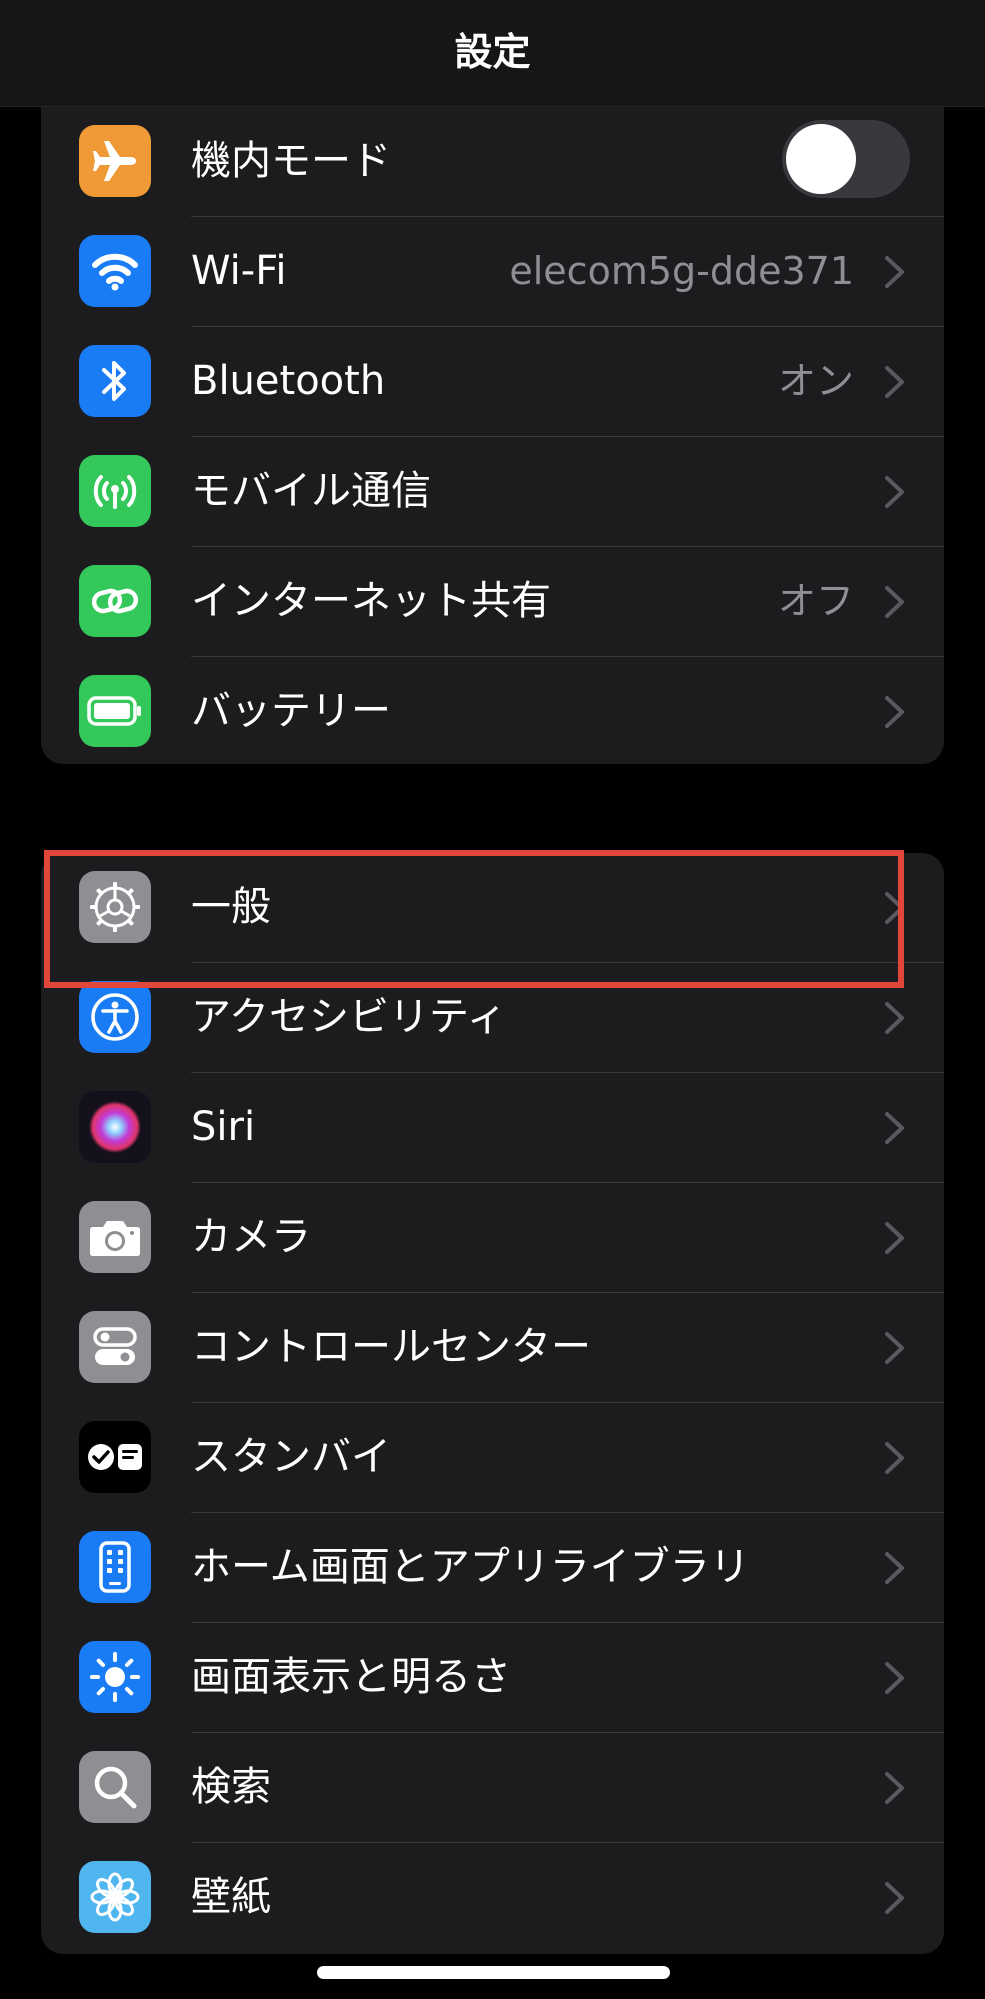 This screenshot has height=1999, width=985. What do you see at coordinates (115, 1127) in the screenshot?
I see `siri-icon` at bounding box center [115, 1127].